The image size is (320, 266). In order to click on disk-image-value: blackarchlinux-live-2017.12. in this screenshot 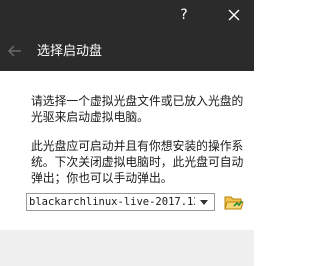, I will do `click(112, 202)`.